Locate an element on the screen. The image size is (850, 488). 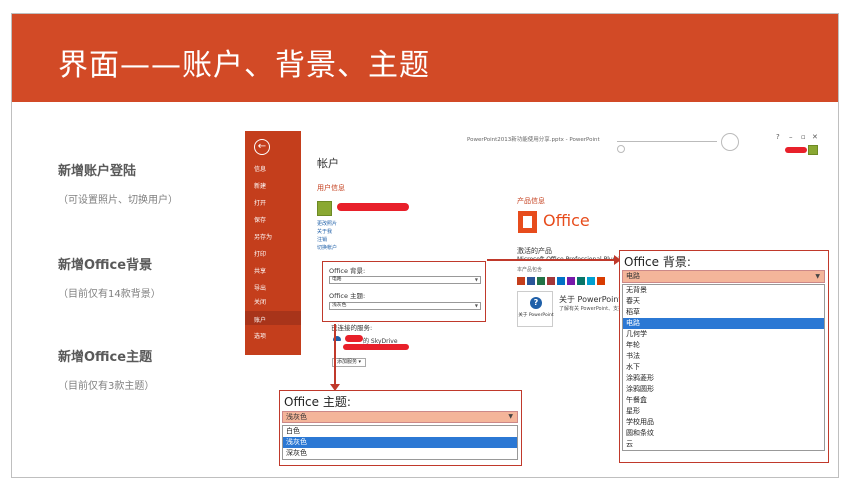
selected-value: 电路 is located at coordinates (633, 276).